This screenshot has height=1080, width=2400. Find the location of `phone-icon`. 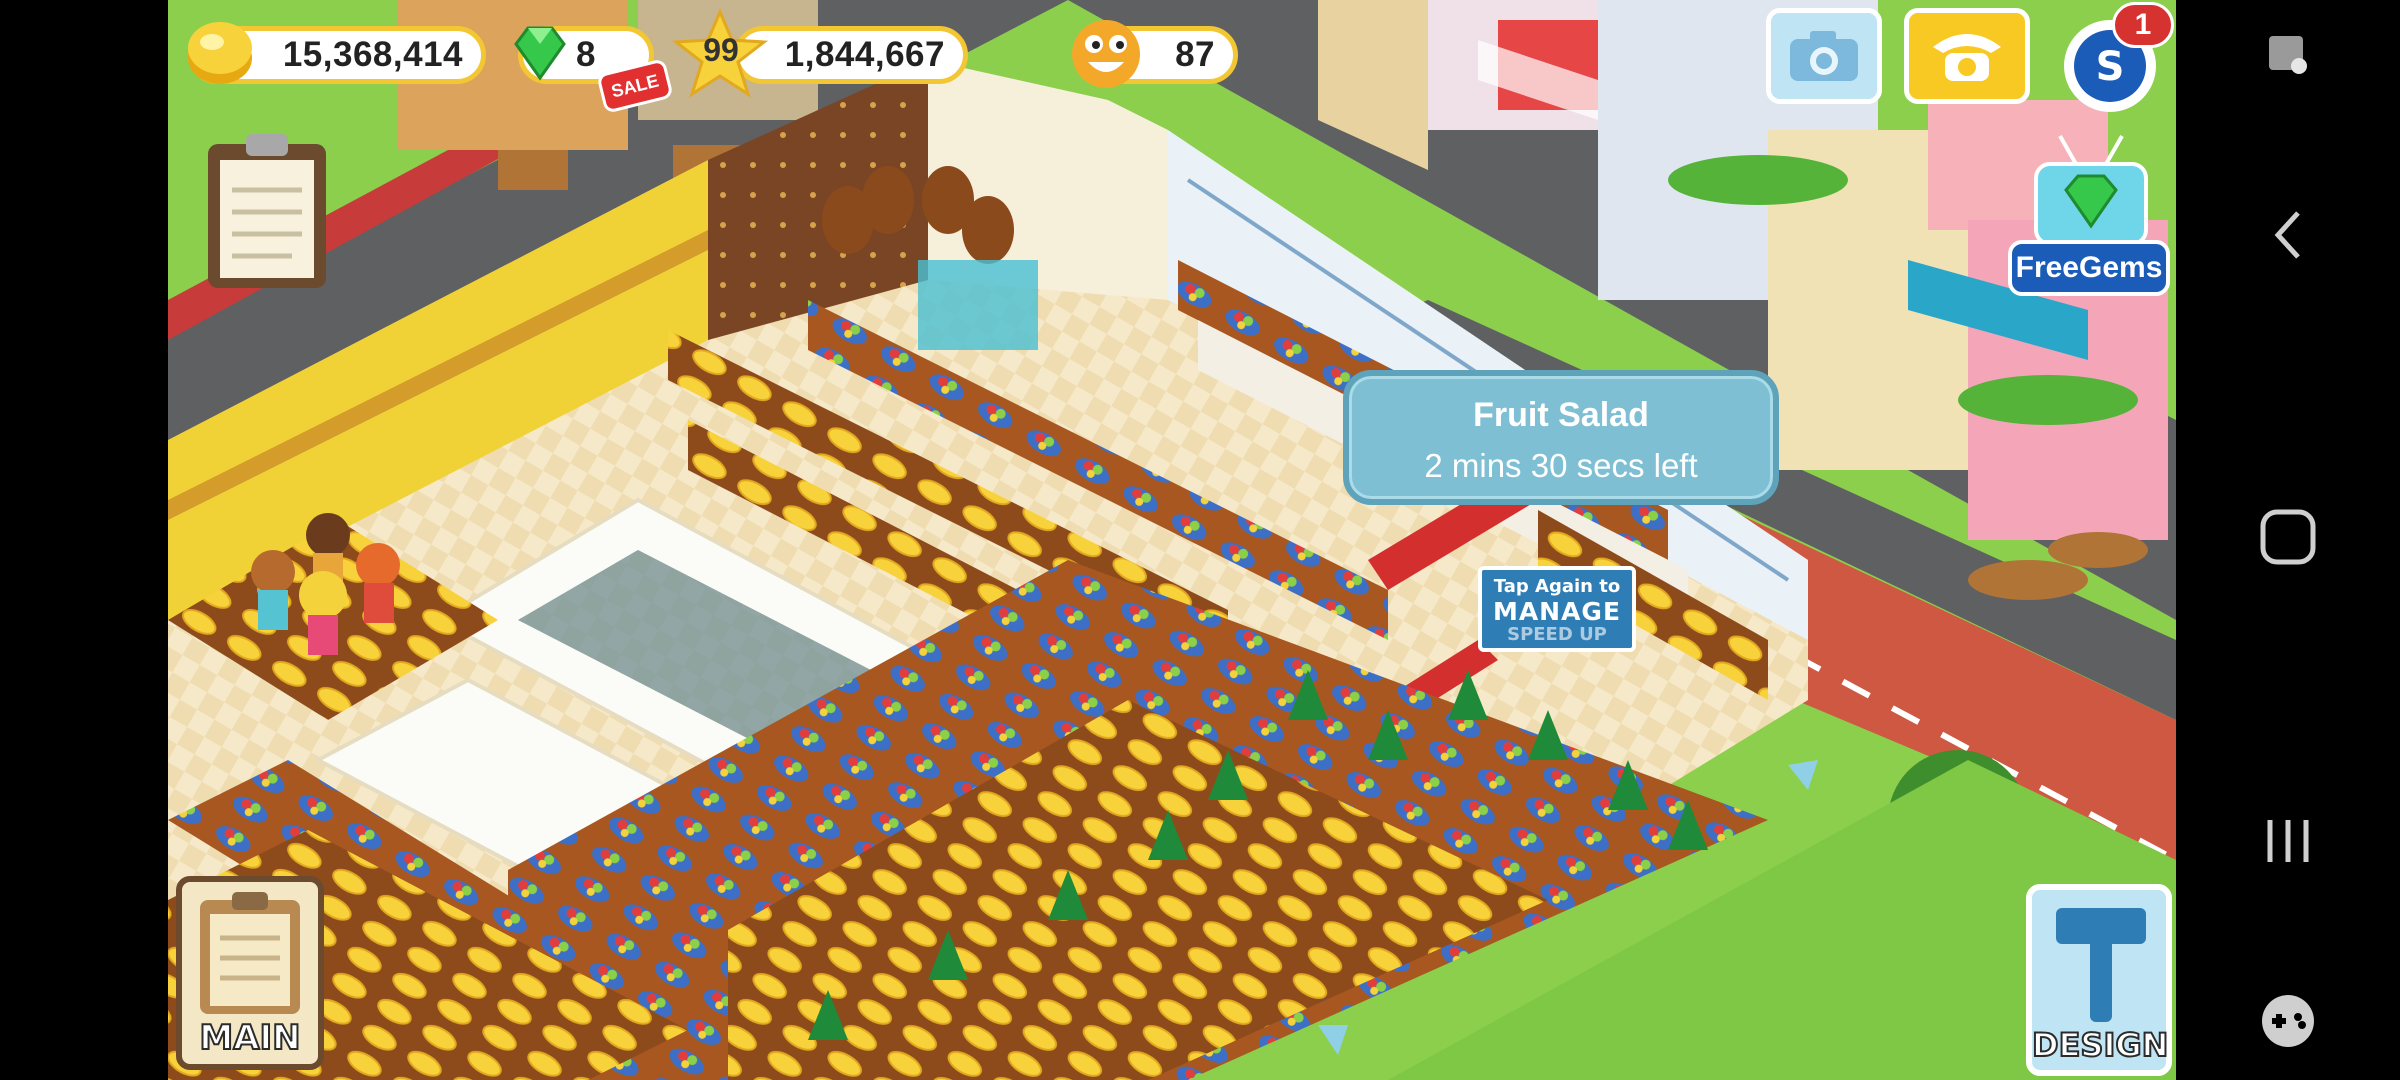

phone-icon is located at coordinates (1967, 57).